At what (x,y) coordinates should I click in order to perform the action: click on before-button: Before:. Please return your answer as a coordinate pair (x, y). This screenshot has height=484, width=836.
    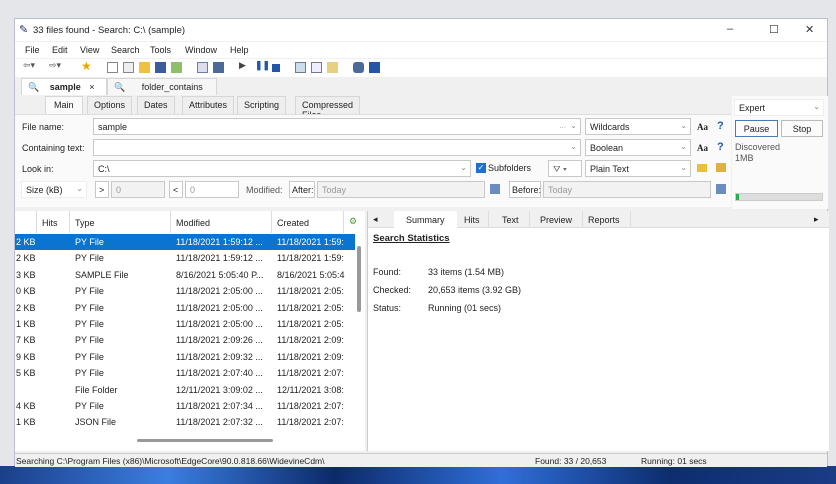
    Looking at the image, I should click on (525, 189).